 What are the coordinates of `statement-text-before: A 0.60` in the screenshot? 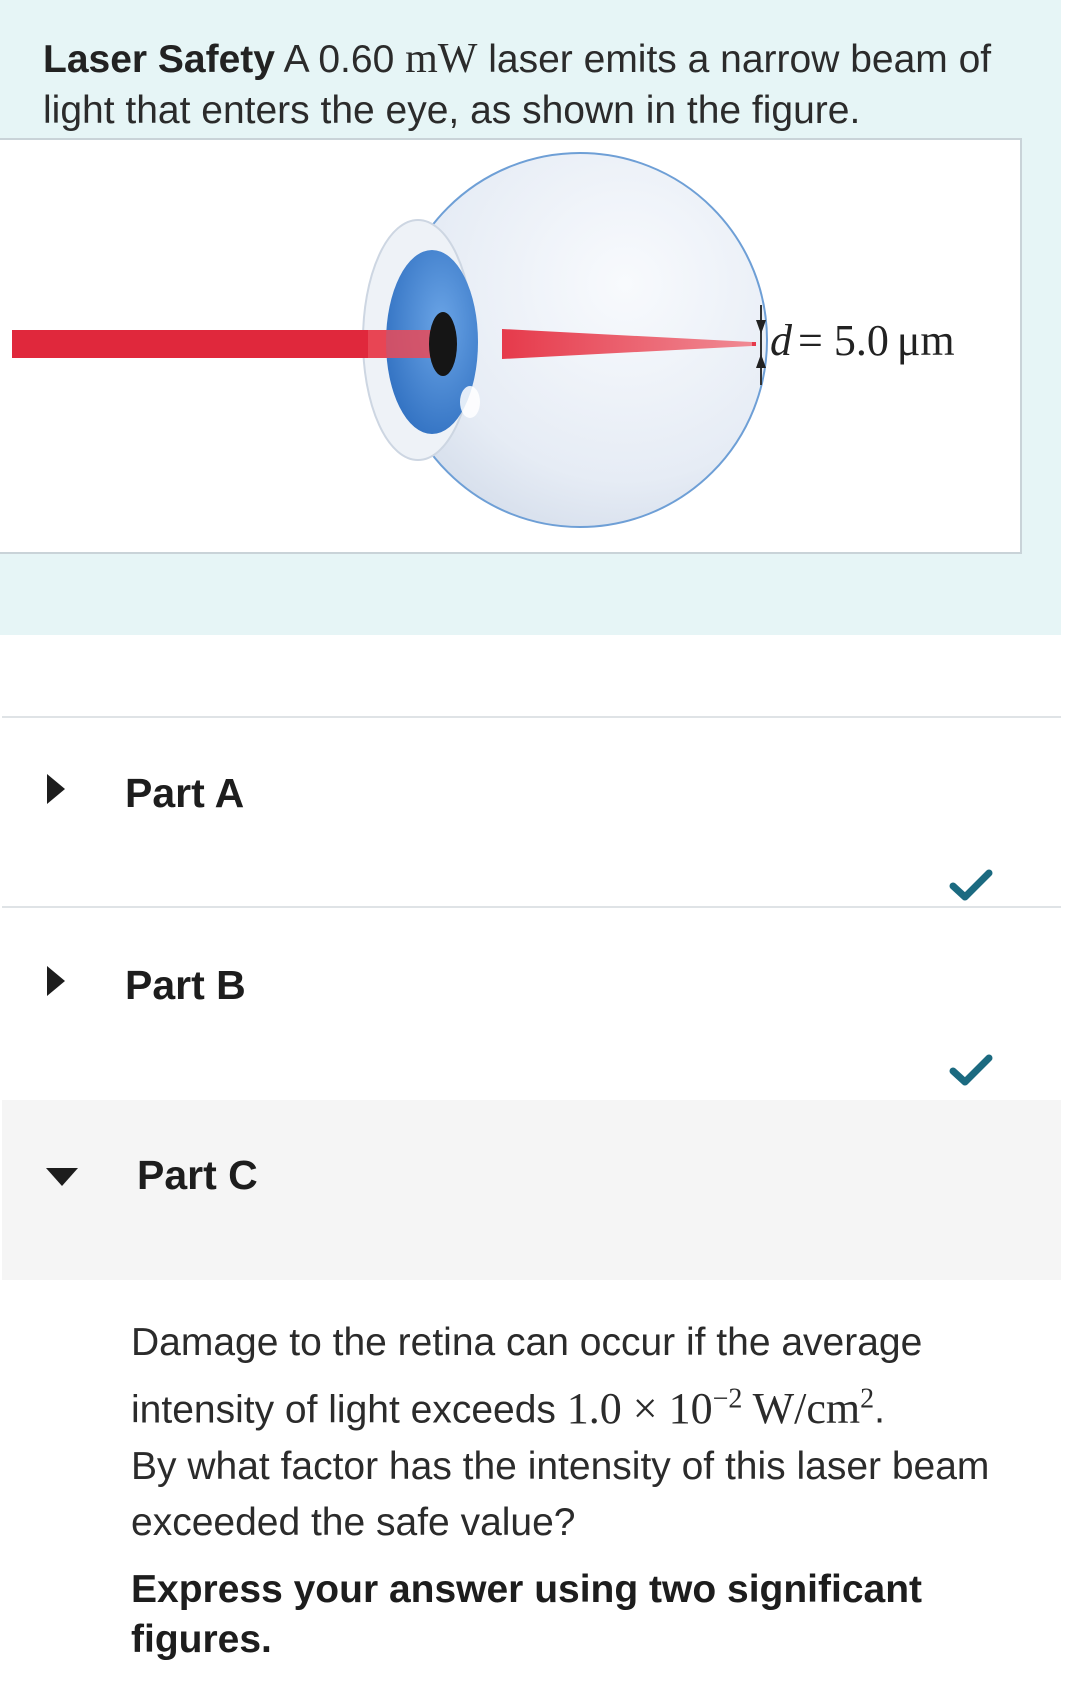 It's located at (339, 59).